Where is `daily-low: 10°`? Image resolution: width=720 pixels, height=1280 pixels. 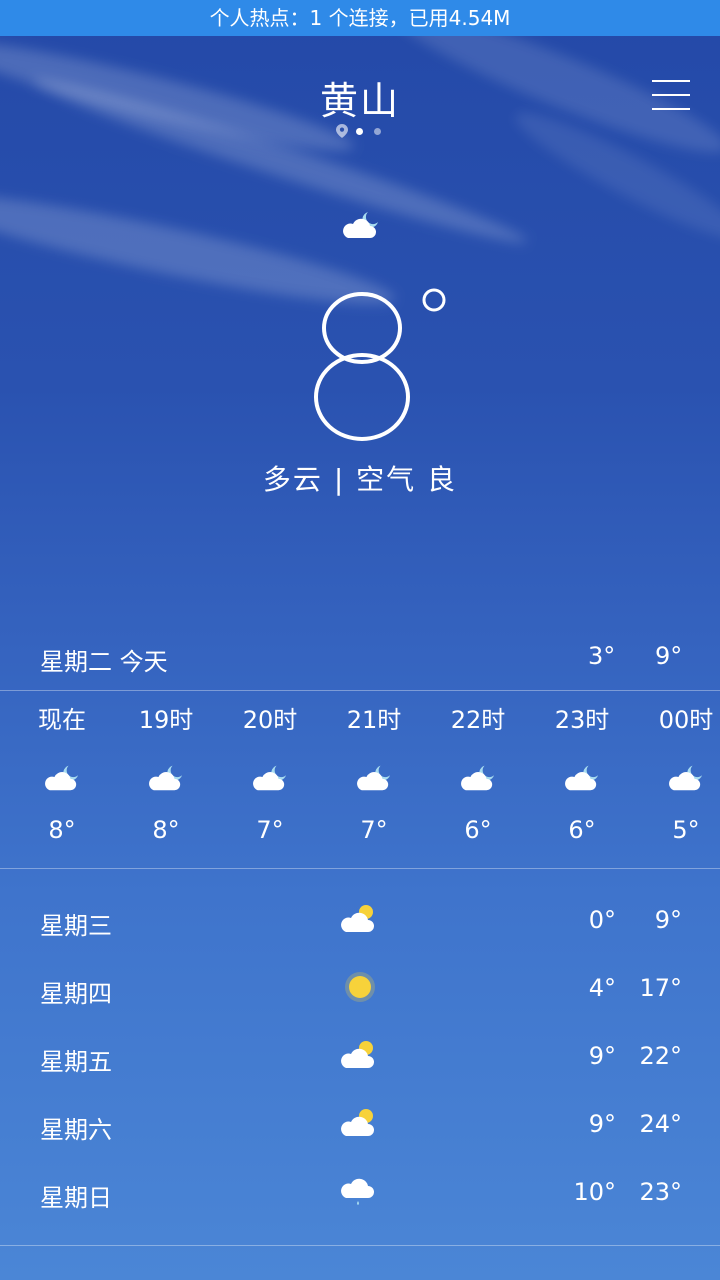
daily-low: 10° is located at coordinates (594, 1192).